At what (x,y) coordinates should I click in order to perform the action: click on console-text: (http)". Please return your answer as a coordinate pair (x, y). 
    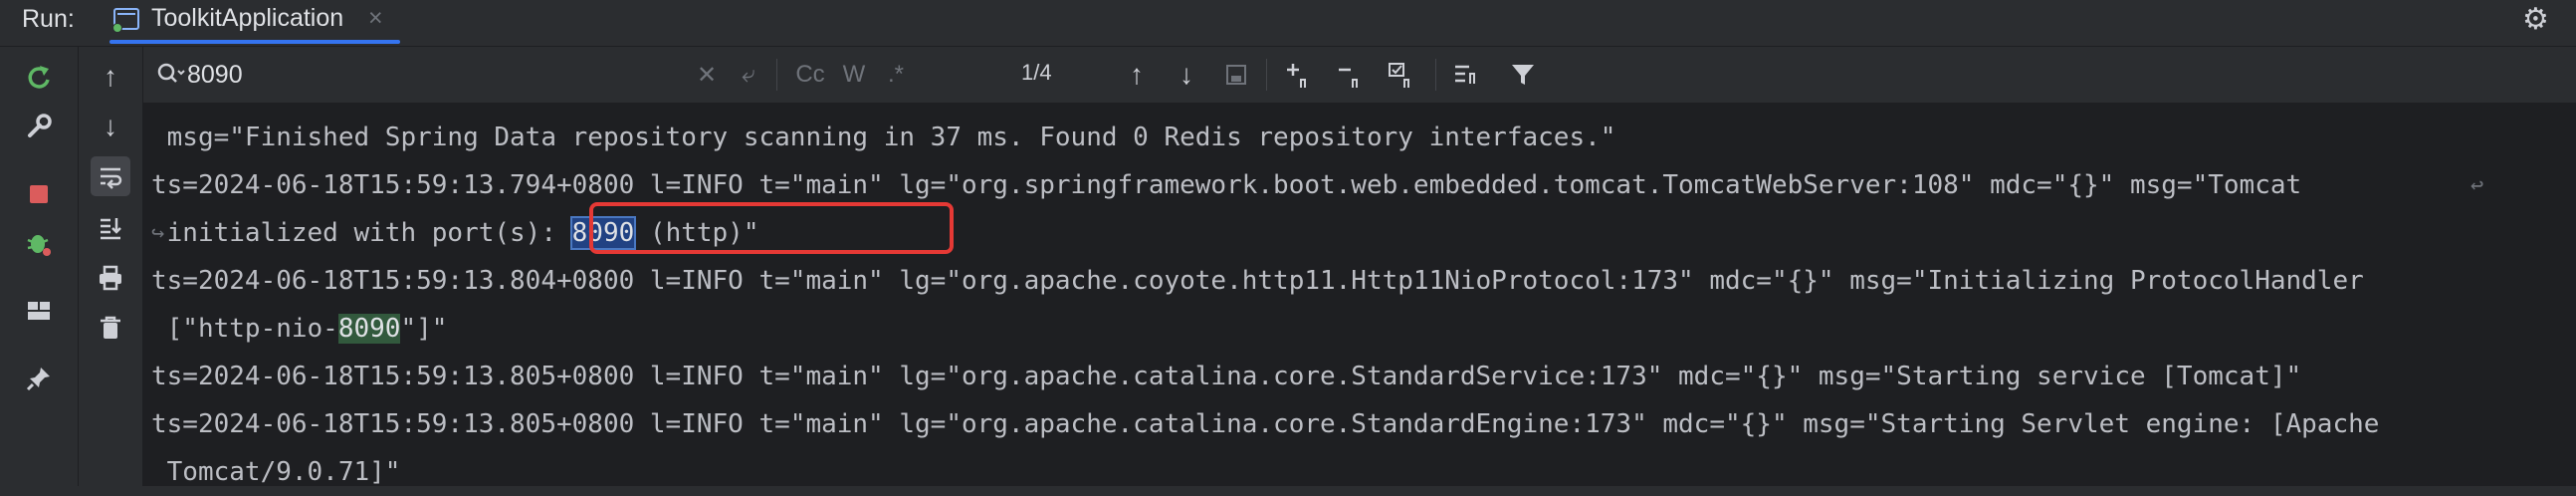
    Looking at the image, I should click on (696, 233).